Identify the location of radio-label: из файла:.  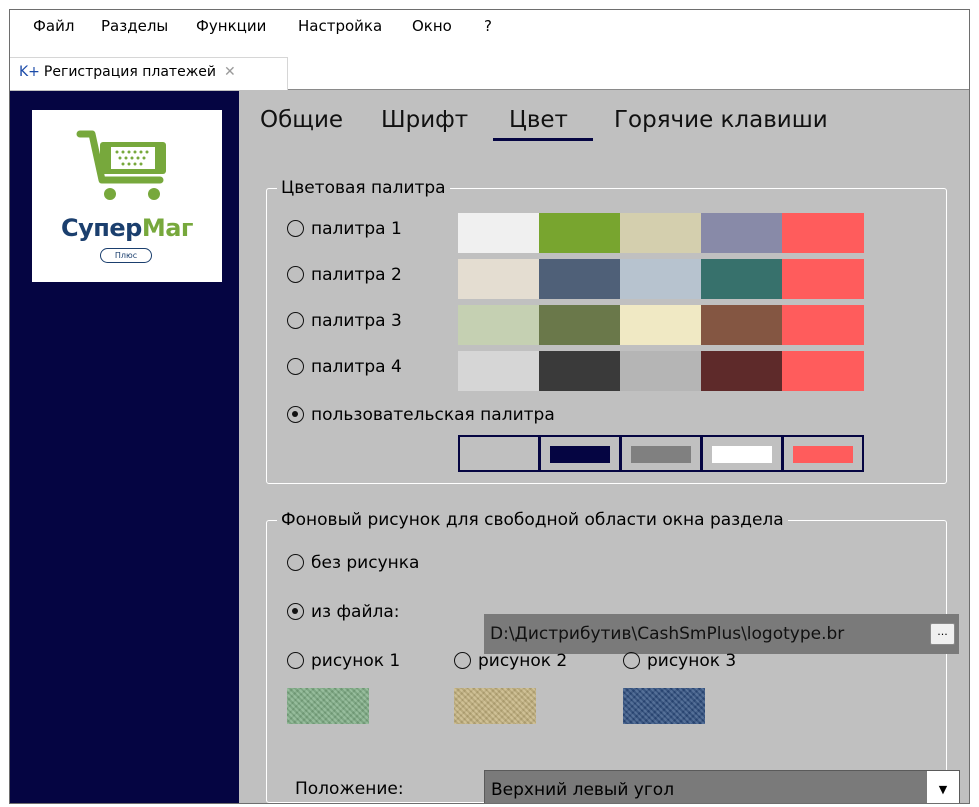
(355, 612).